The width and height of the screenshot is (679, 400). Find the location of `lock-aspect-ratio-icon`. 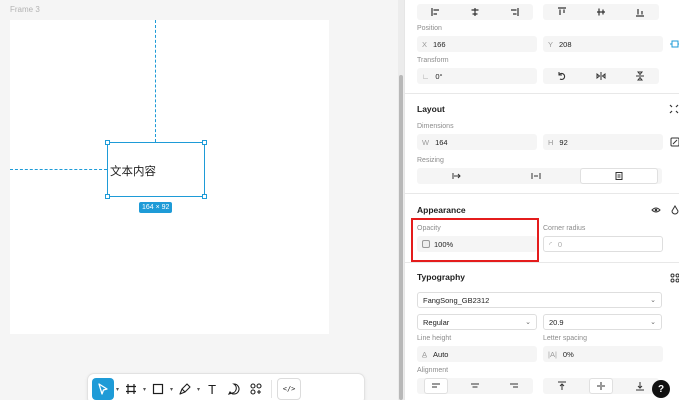

lock-aspect-ratio-icon is located at coordinates (674, 142).